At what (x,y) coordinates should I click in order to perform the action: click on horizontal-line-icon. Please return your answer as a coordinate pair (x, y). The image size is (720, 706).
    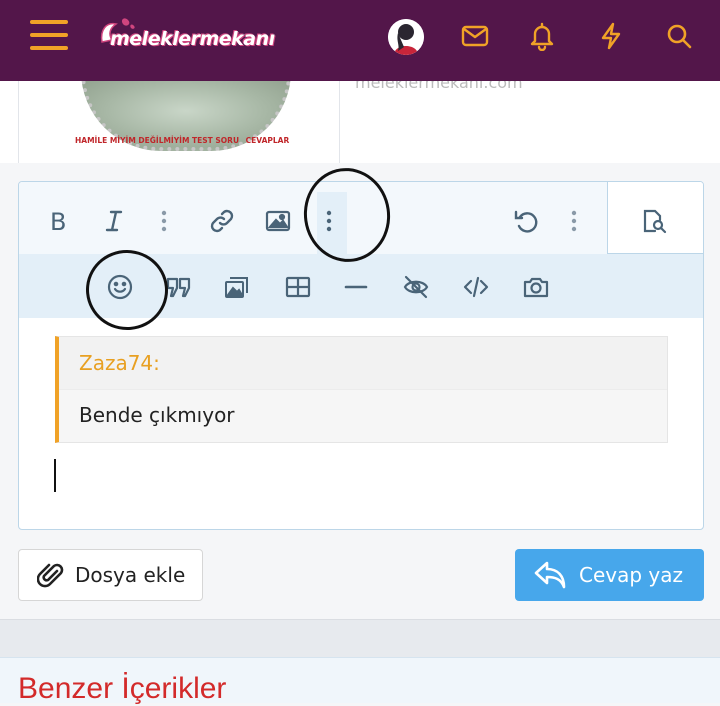
    Looking at the image, I should click on (356, 287).